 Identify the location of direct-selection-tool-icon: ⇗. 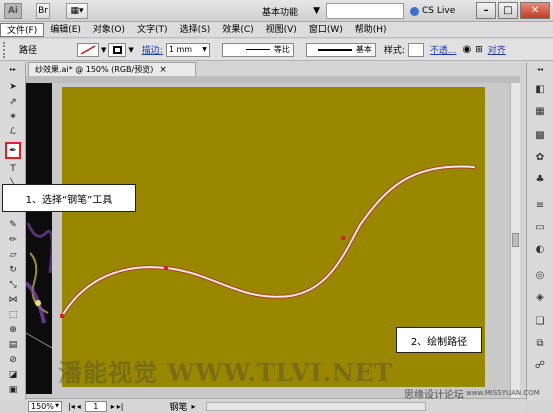
(13, 102).